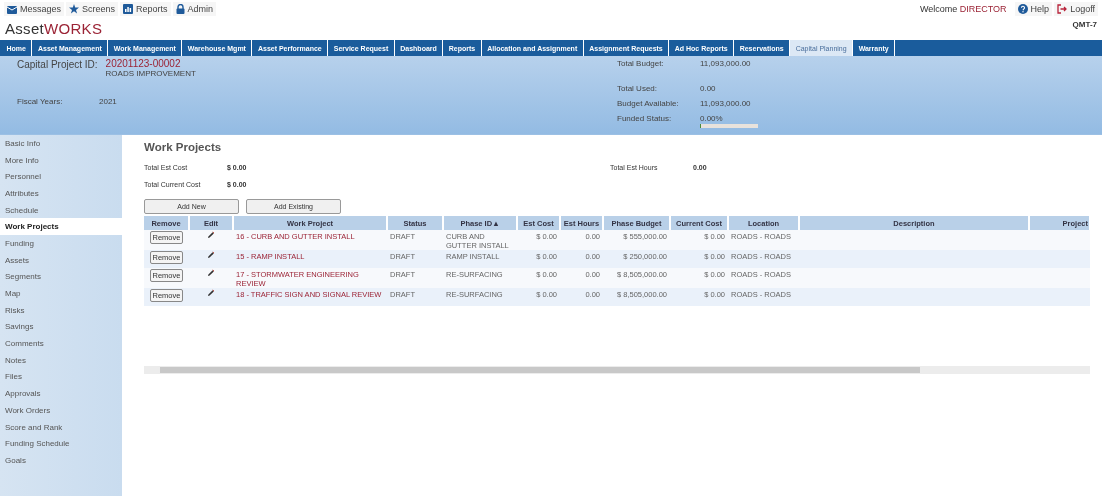 The height and width of the screenshot is (496, 1102). I want to click on sidebar-item: Approvals, so click(61, 393).